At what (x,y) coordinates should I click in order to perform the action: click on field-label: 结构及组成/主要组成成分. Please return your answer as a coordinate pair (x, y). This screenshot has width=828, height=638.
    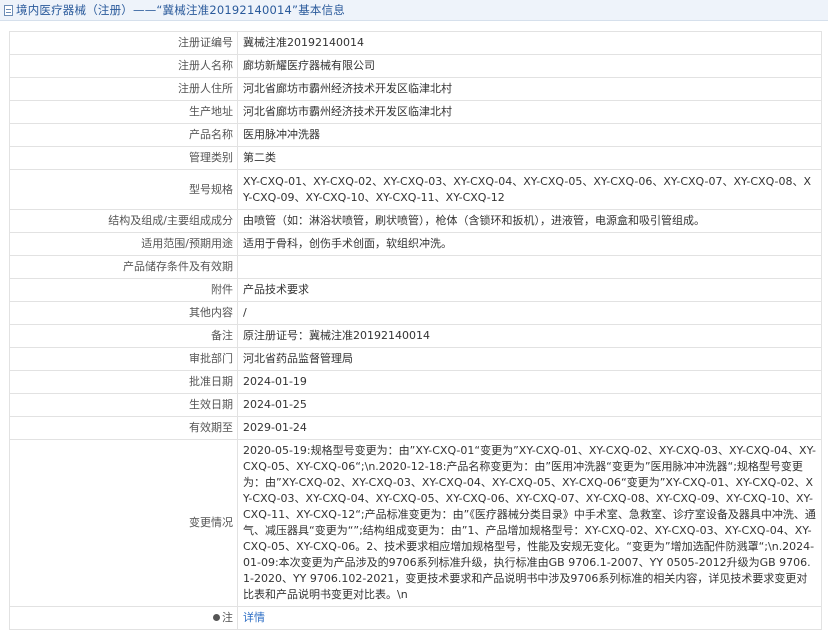
    Looking at the image, I should click on (123, 221).